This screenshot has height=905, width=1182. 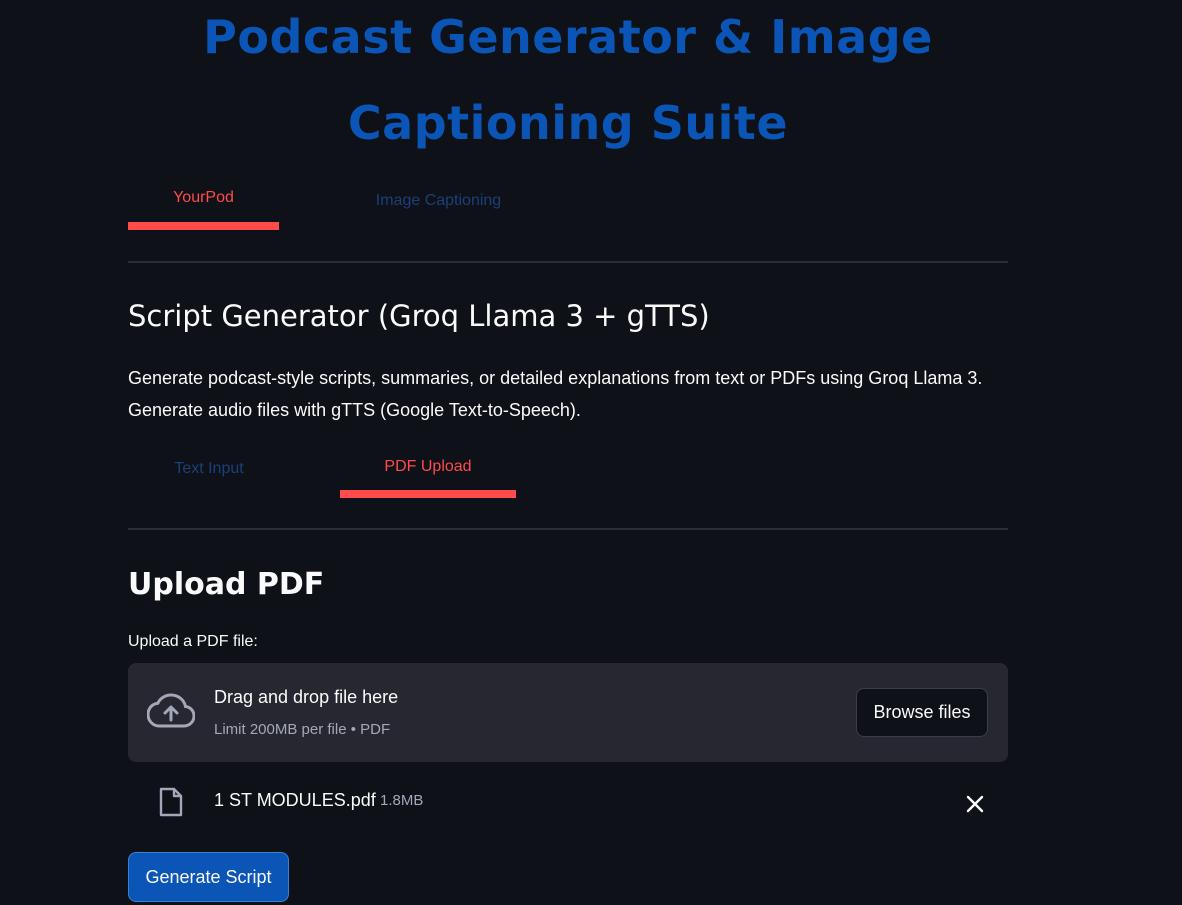 I want to click on uploaded-file-name: 1 ST MODULES.pdf, so click(x=295, y=800).